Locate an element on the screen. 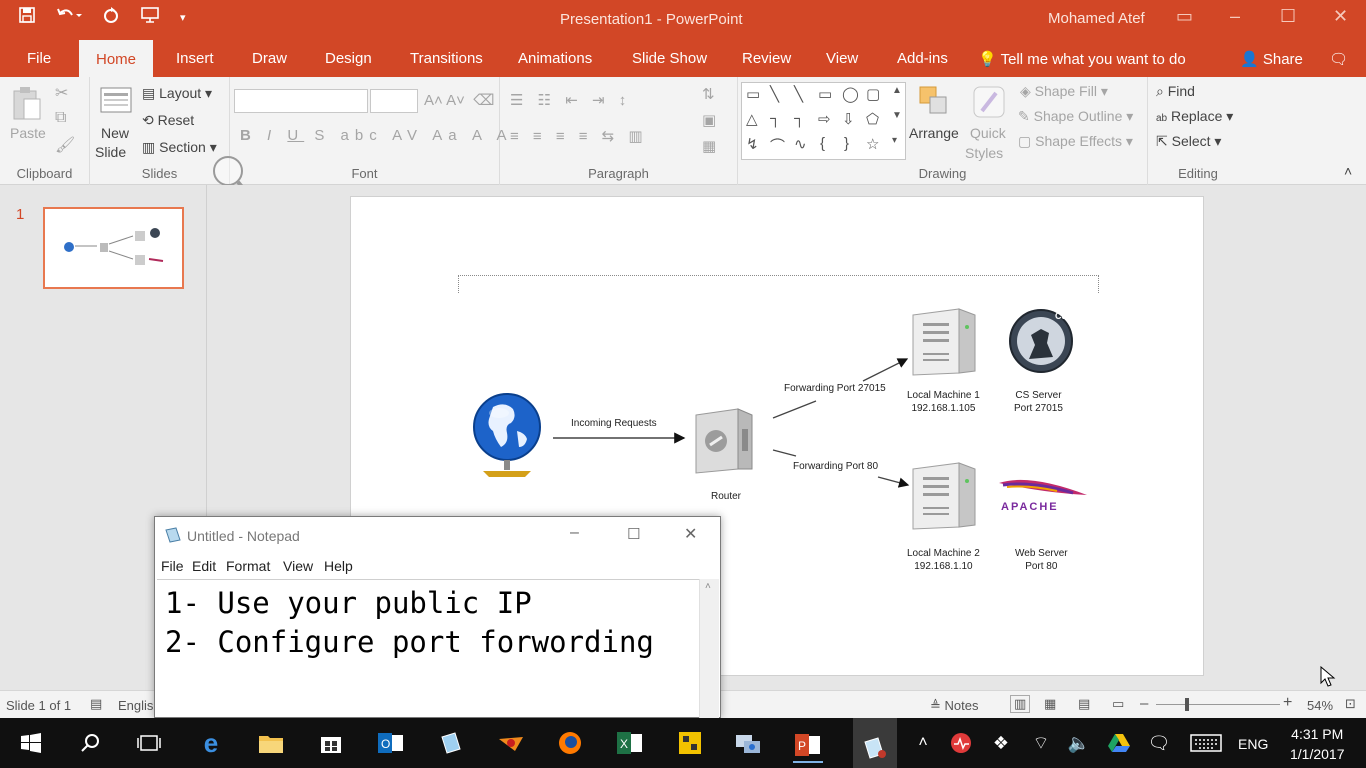 The width and height of the screenshot is (1366, 768). clock: 4:31 PM 1/1/2017 is located at coordinates (1317, 744).